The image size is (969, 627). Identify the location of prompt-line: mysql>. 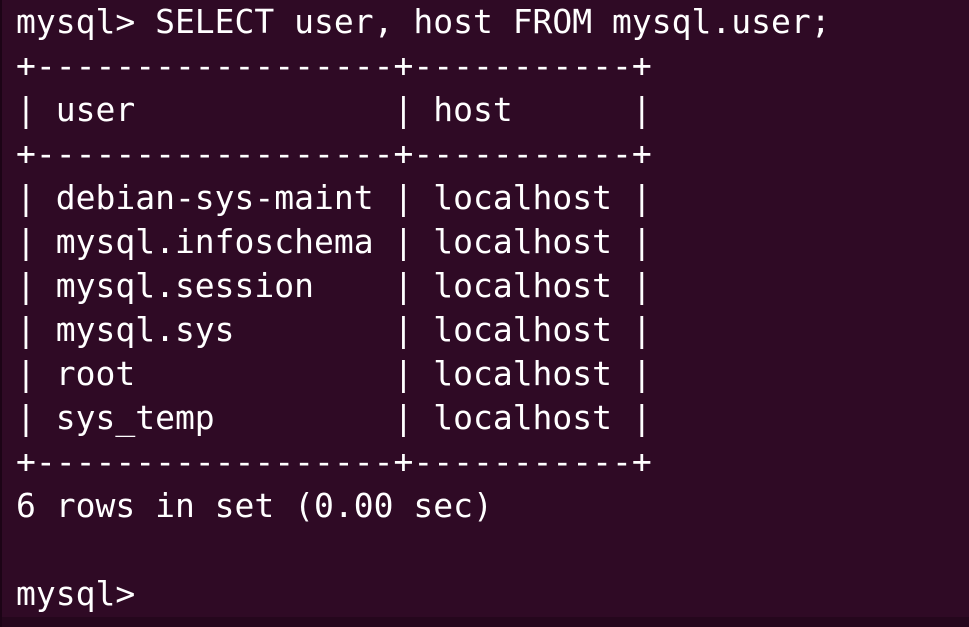
(94, 594).